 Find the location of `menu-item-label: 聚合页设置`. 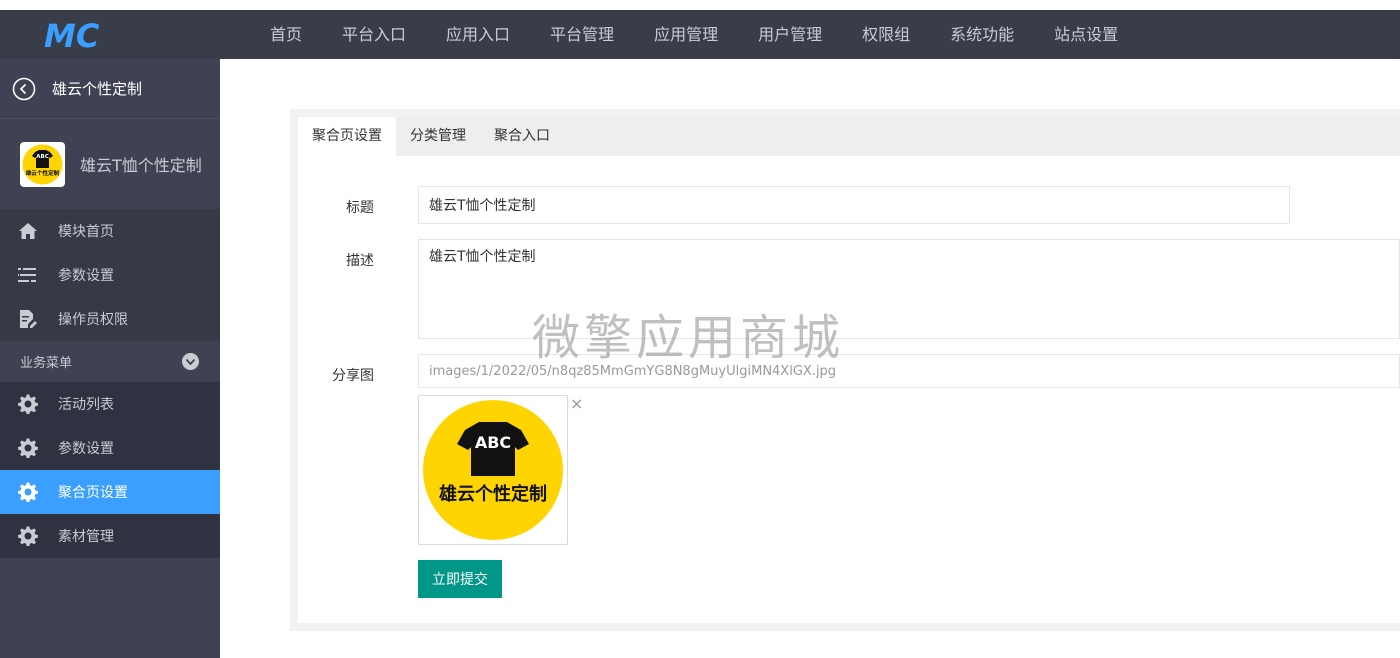

menu-item-label: 聚合页设置 is located at coordinates (93, 493).